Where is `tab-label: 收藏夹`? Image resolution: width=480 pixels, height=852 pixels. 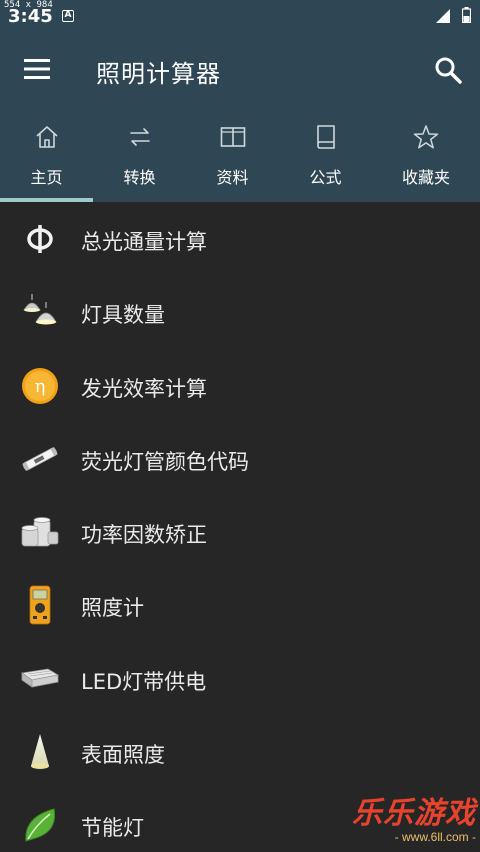 tab-label: 收藏夹 is located at coordinates (425, 177).